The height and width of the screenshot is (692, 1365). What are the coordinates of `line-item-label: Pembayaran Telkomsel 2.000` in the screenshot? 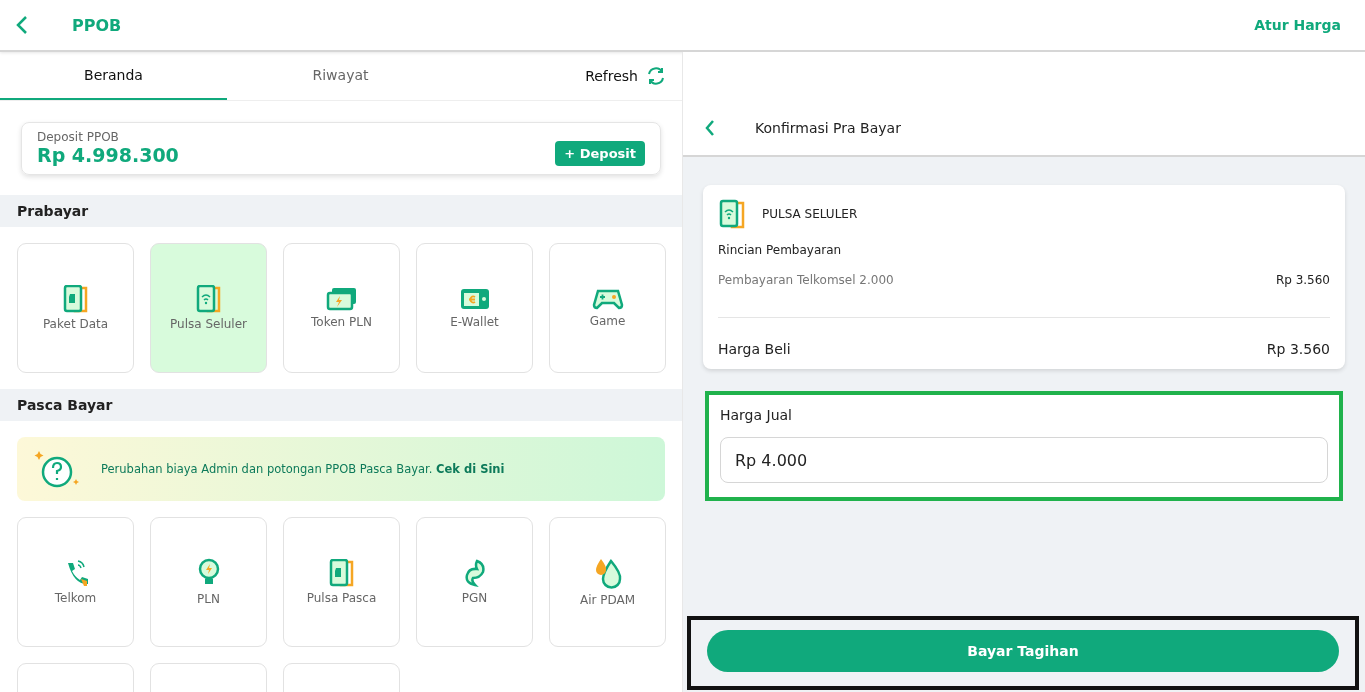 It's located at (806, 280).